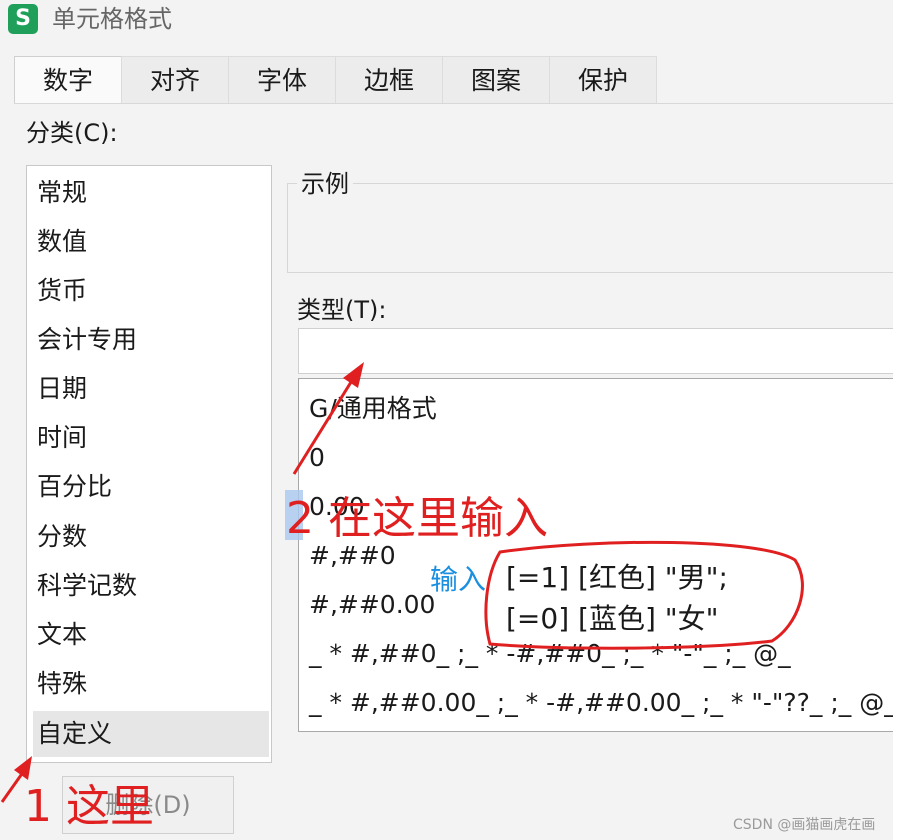 This screenshot has height=840, width=907. I want to click on tab-pattern: 图案, so click(496, 80).